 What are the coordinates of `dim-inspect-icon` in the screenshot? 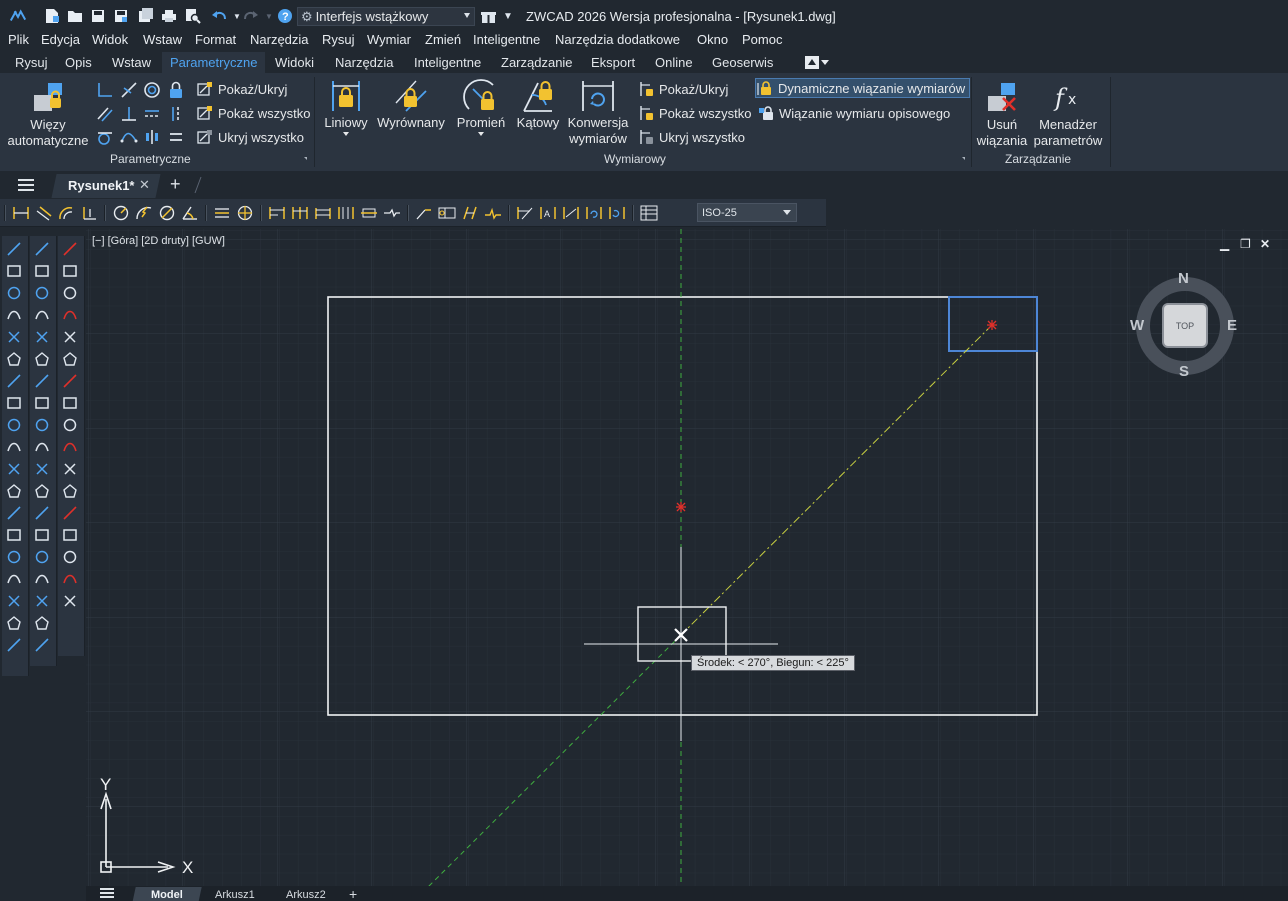 It's located at (369, 213).